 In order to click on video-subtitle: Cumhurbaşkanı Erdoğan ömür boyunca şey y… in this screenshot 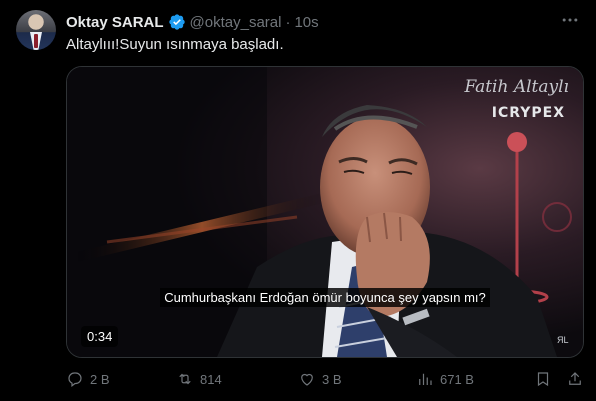, I will do `click(325, 297)`.